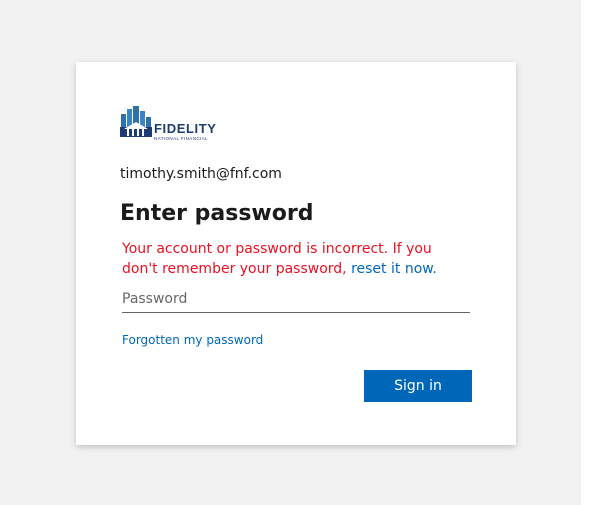  Describe the element at coordinates (192, 340) in the screenshot. I see `forgotten-password-link: Forgotten my password` at that location.